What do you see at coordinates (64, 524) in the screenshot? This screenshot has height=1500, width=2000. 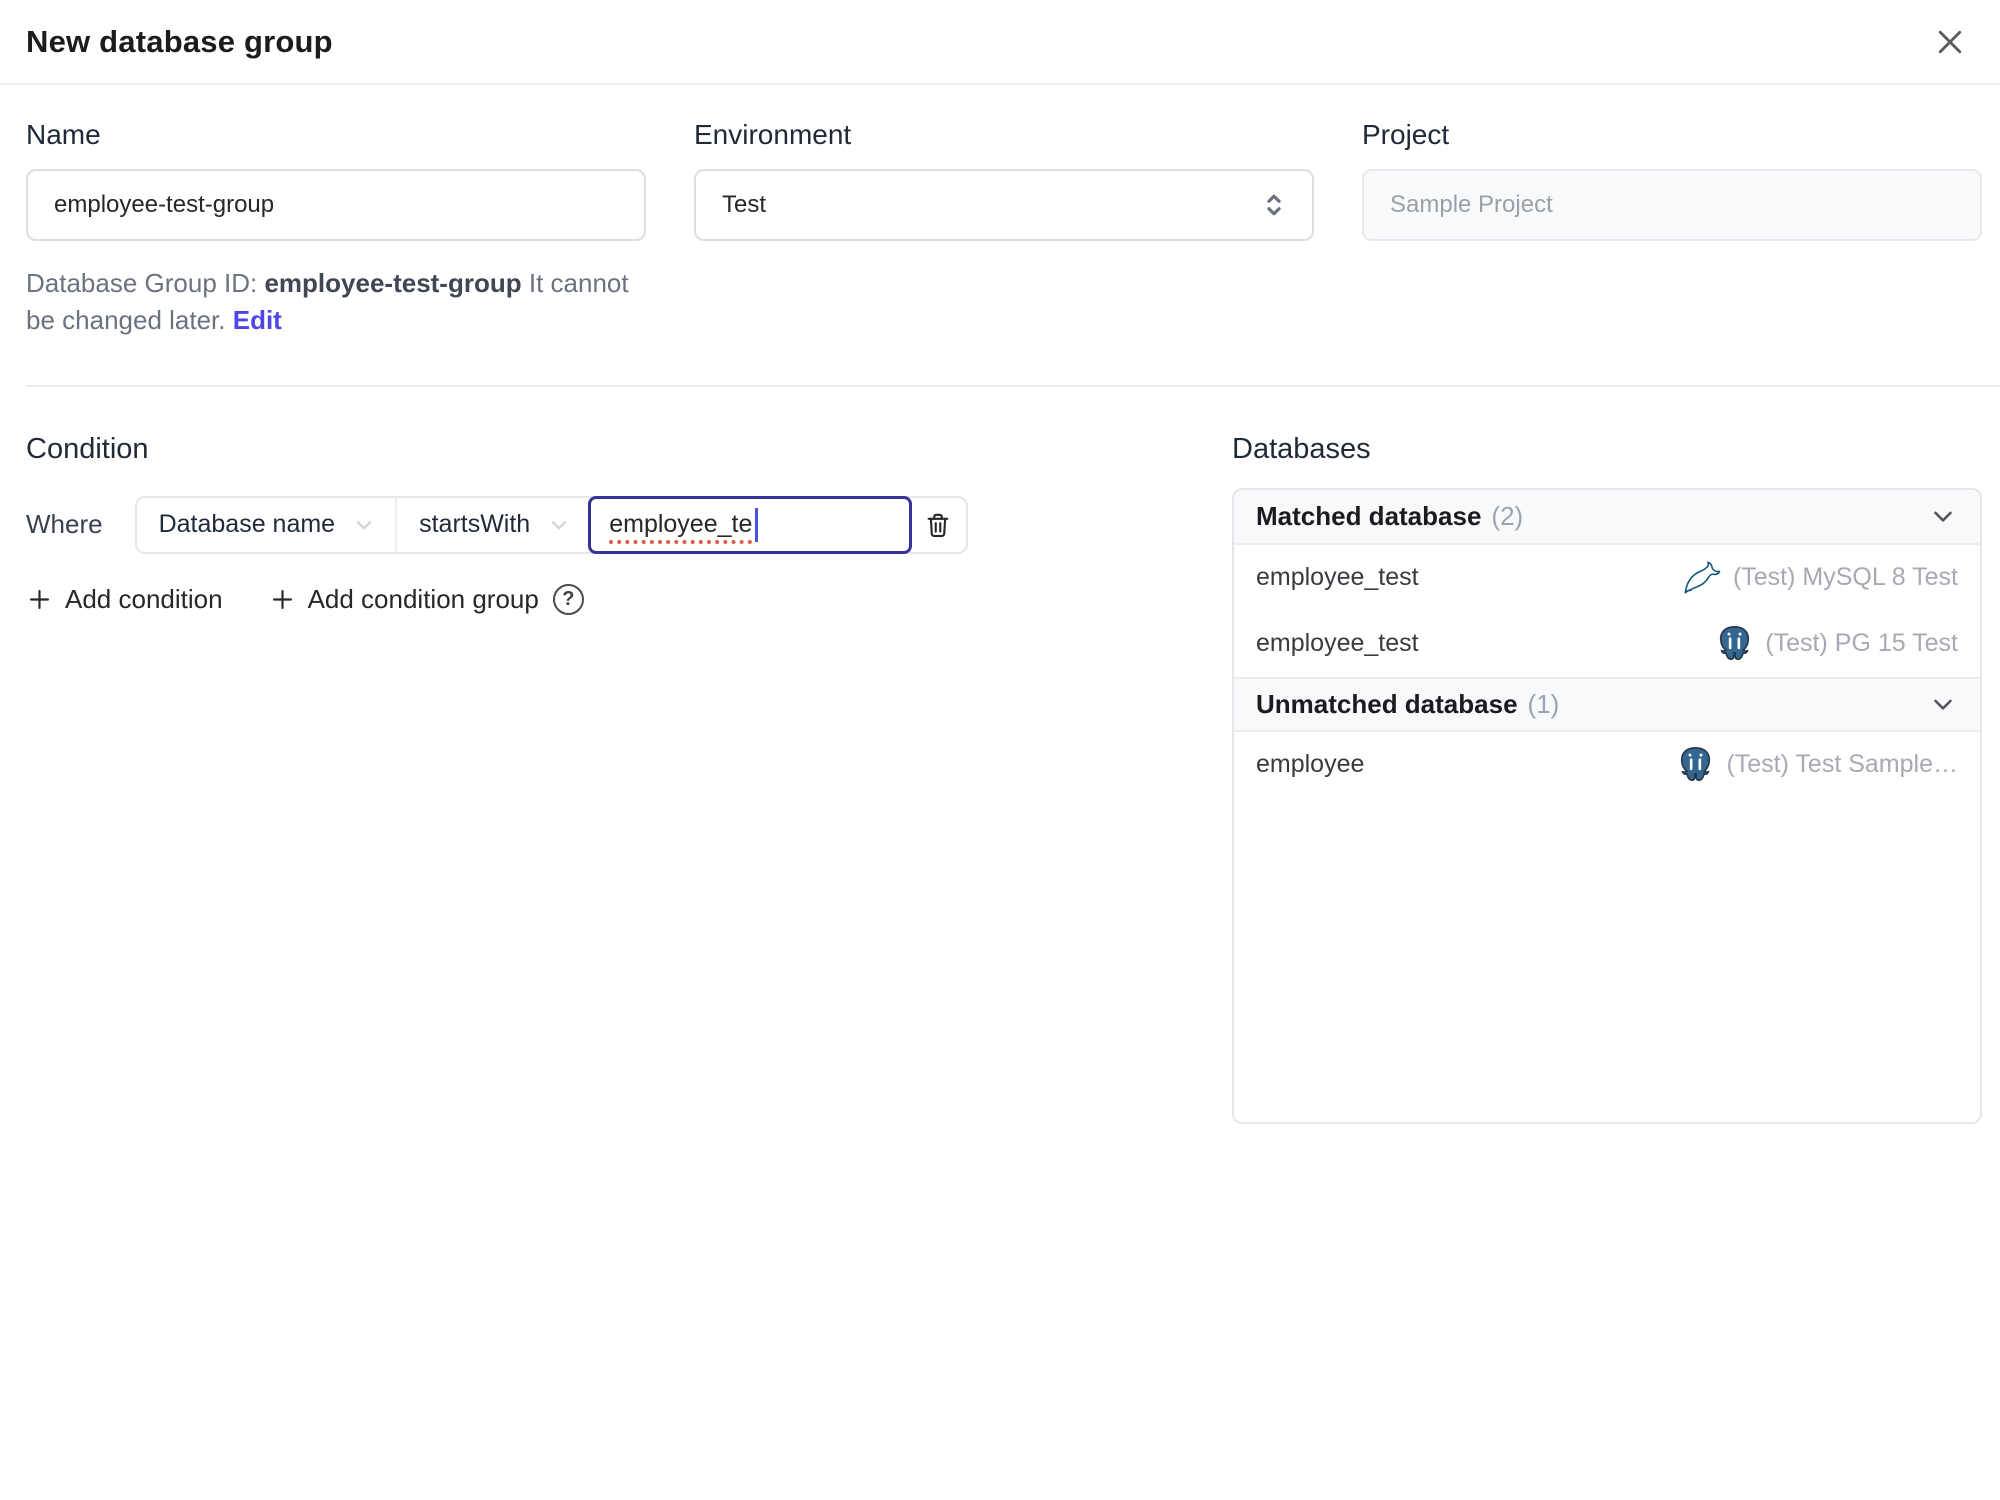 I see `where-label: Where` at bounding box center [64, 524].